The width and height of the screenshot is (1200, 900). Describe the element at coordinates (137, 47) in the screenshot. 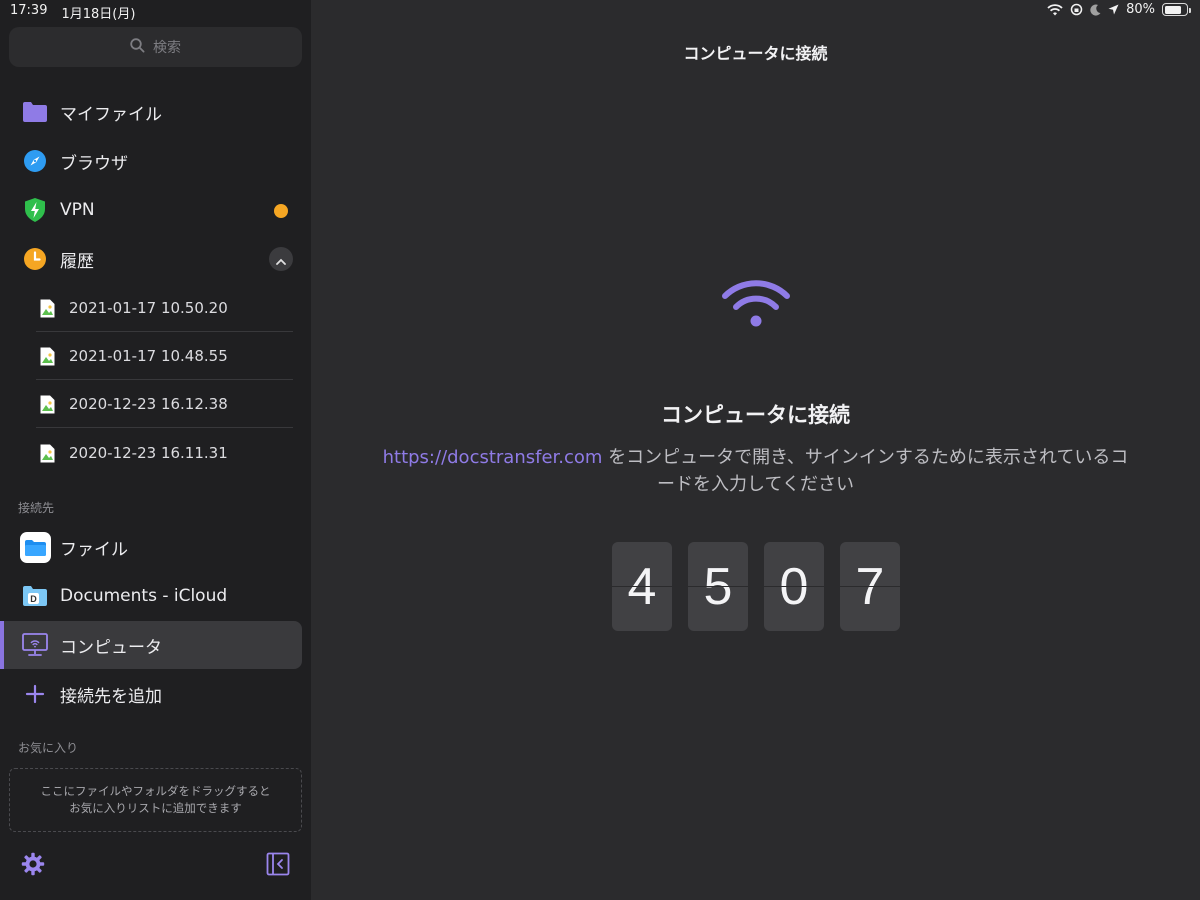

I see `search-icon` at that location.